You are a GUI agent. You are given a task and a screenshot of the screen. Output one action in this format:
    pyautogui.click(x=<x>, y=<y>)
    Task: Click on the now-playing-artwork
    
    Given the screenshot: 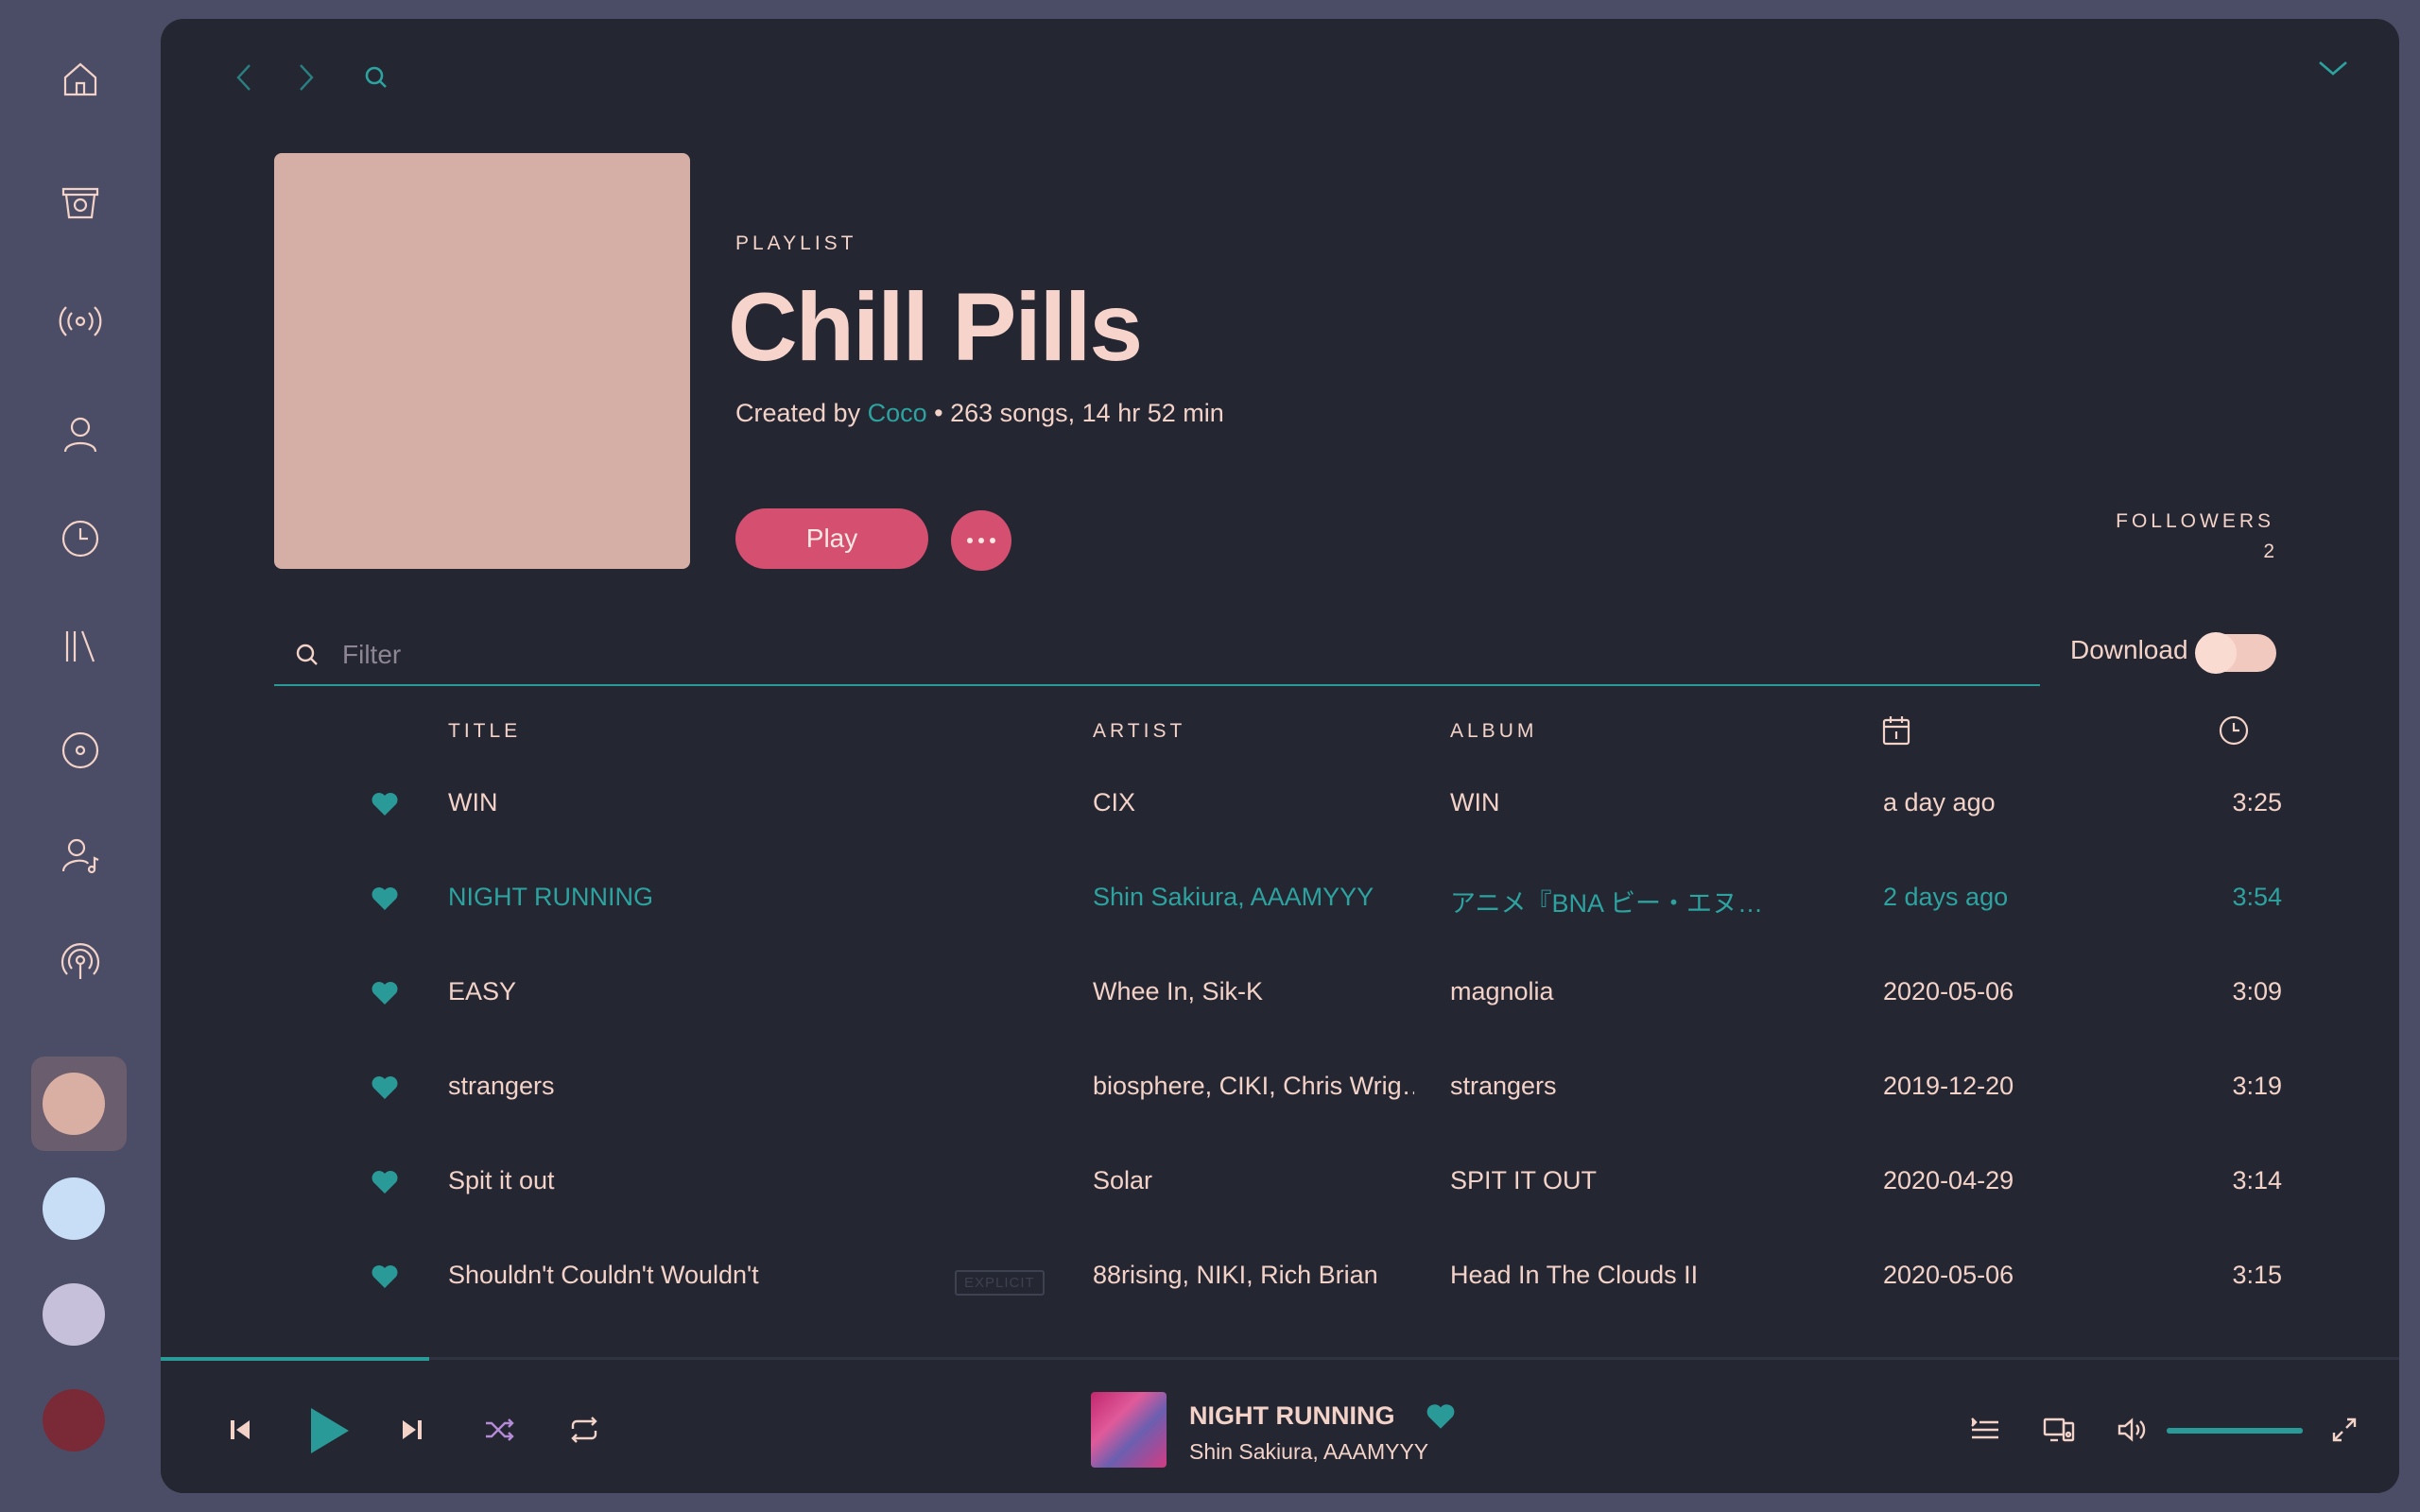 What is the action you would take?
    pyautogui.click(x=1129, y=1430)
    